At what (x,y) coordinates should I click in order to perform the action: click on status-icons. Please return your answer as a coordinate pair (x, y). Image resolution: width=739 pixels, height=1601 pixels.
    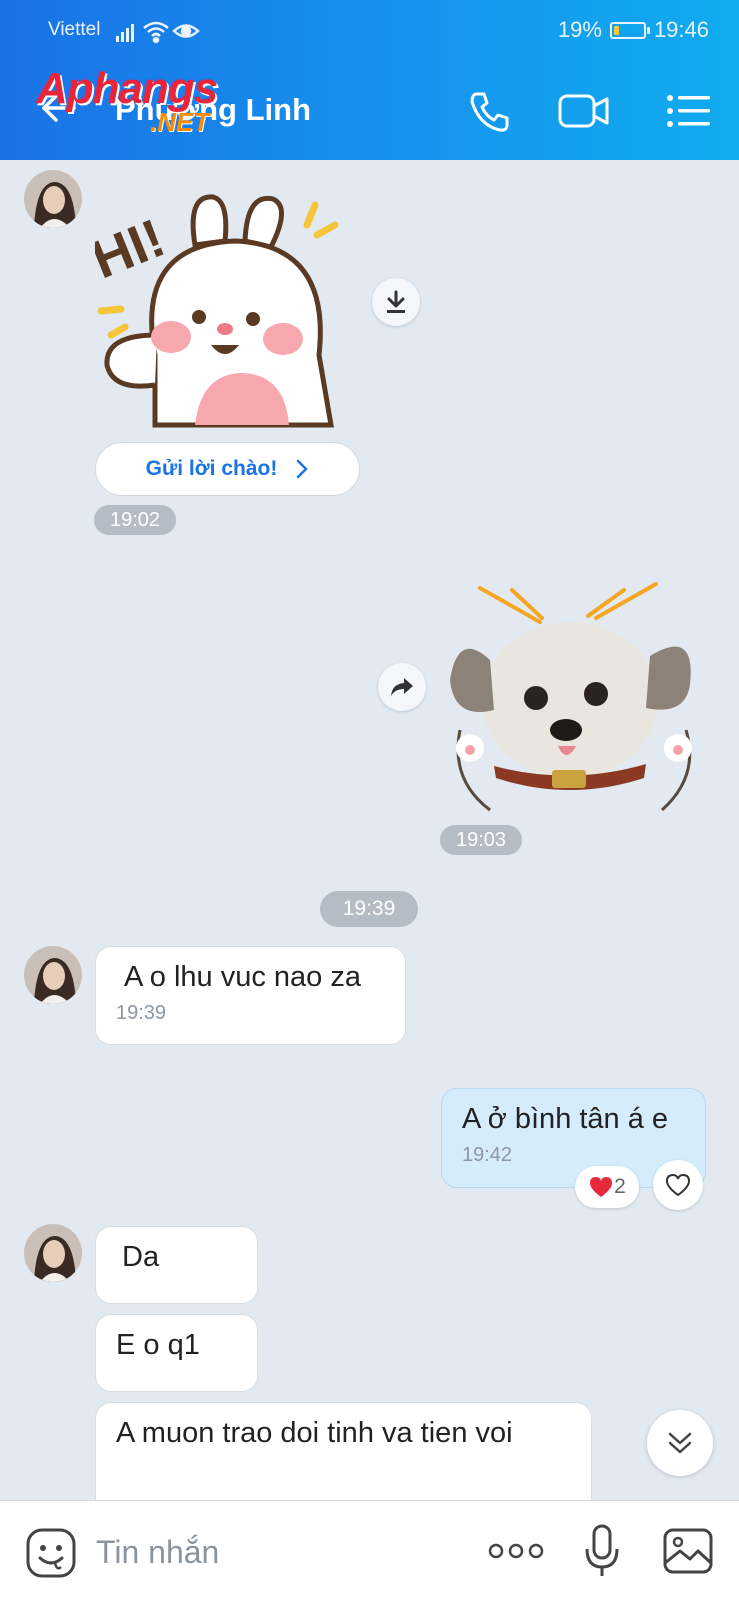
    Looking at the image, I should click on (161, 34).